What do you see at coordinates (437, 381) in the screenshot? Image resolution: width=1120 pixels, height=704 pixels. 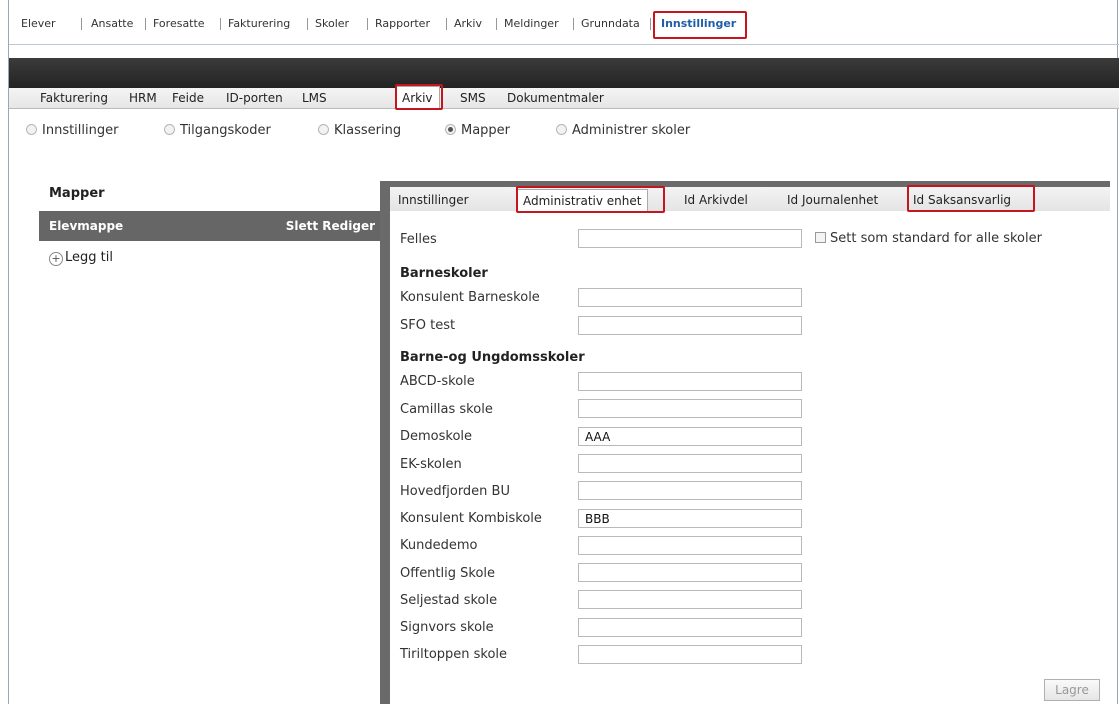 I see `school-label: ABCD-skole` at bounding box center [437, 381].